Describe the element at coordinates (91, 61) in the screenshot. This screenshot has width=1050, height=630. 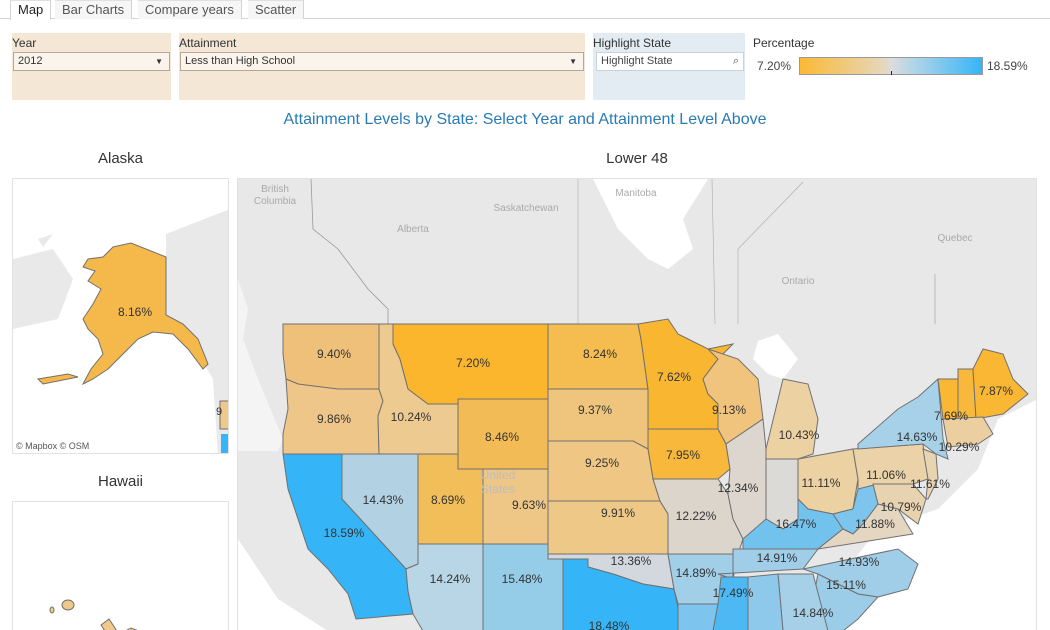
I see `year-dropdown: 2012 ▼` at that location.